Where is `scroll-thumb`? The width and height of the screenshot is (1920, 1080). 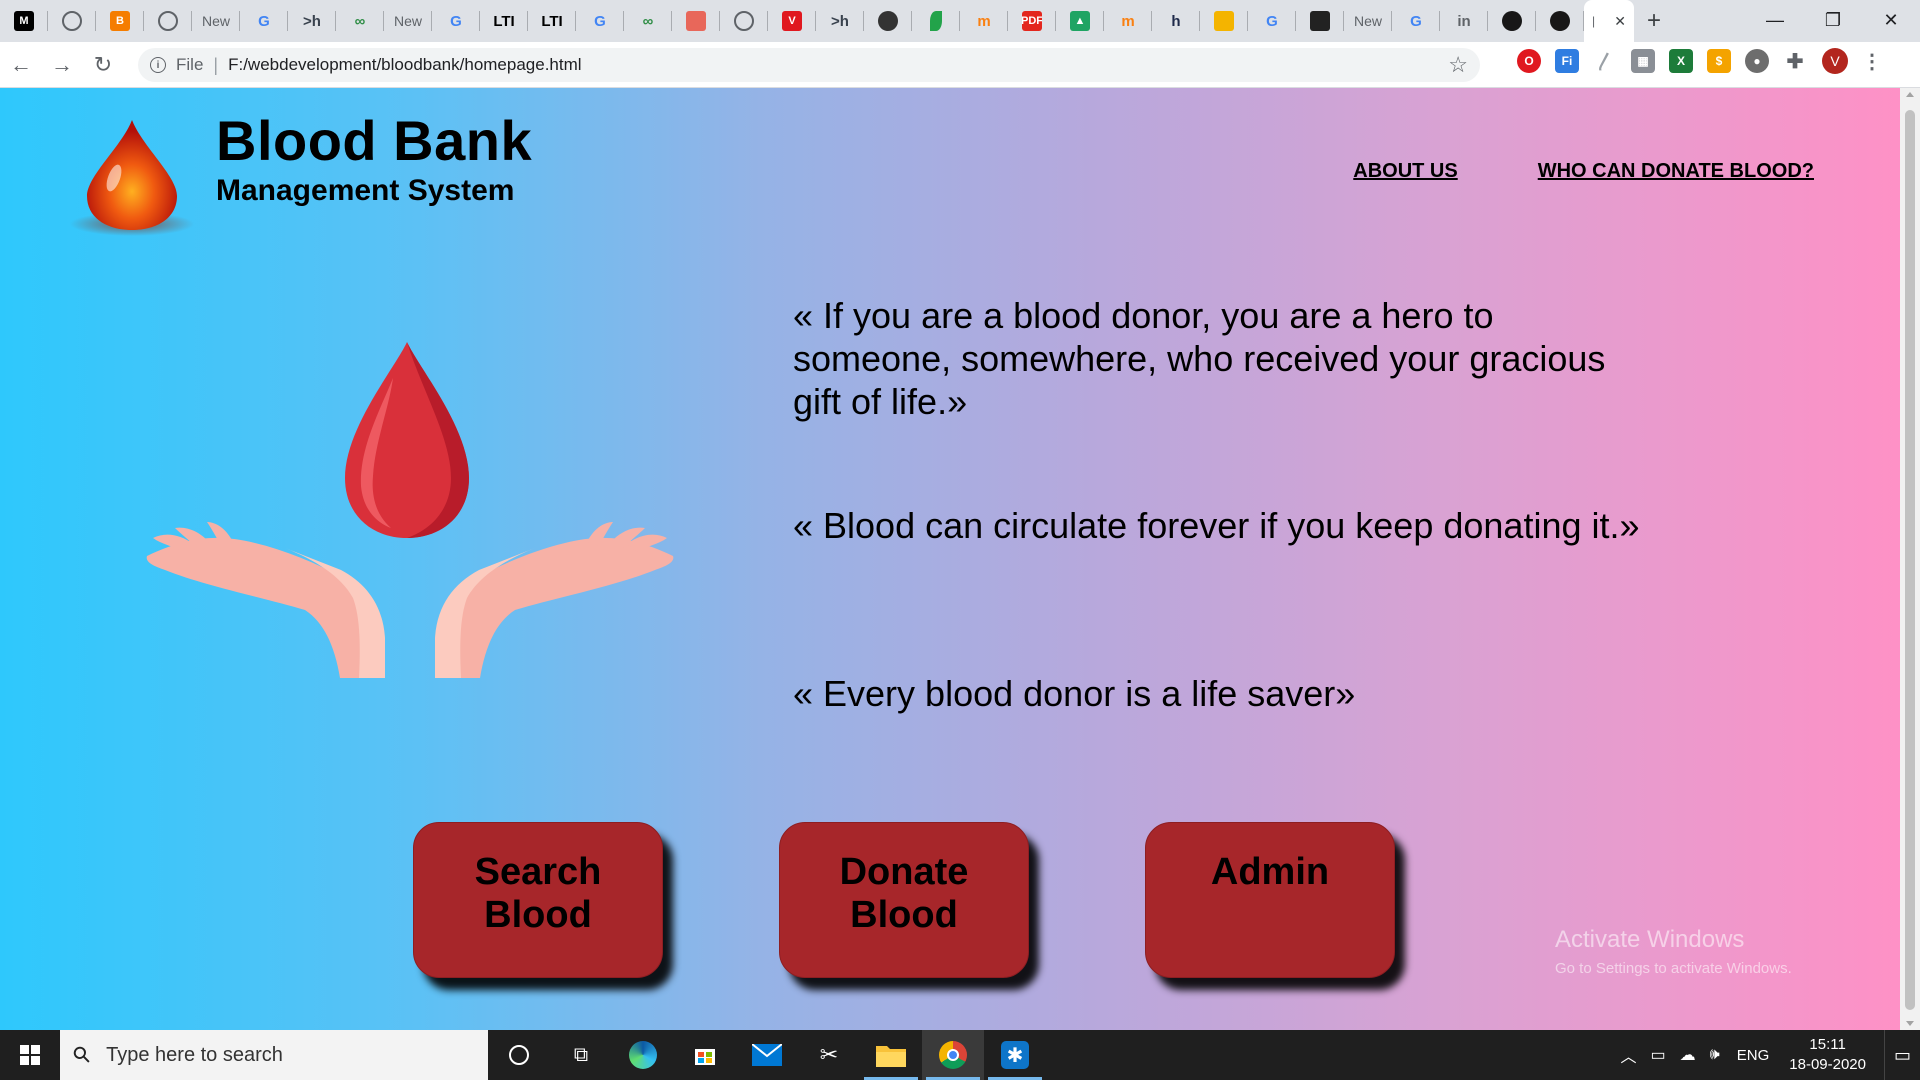 scroll-thumb is located at coordinates (1910, 560).